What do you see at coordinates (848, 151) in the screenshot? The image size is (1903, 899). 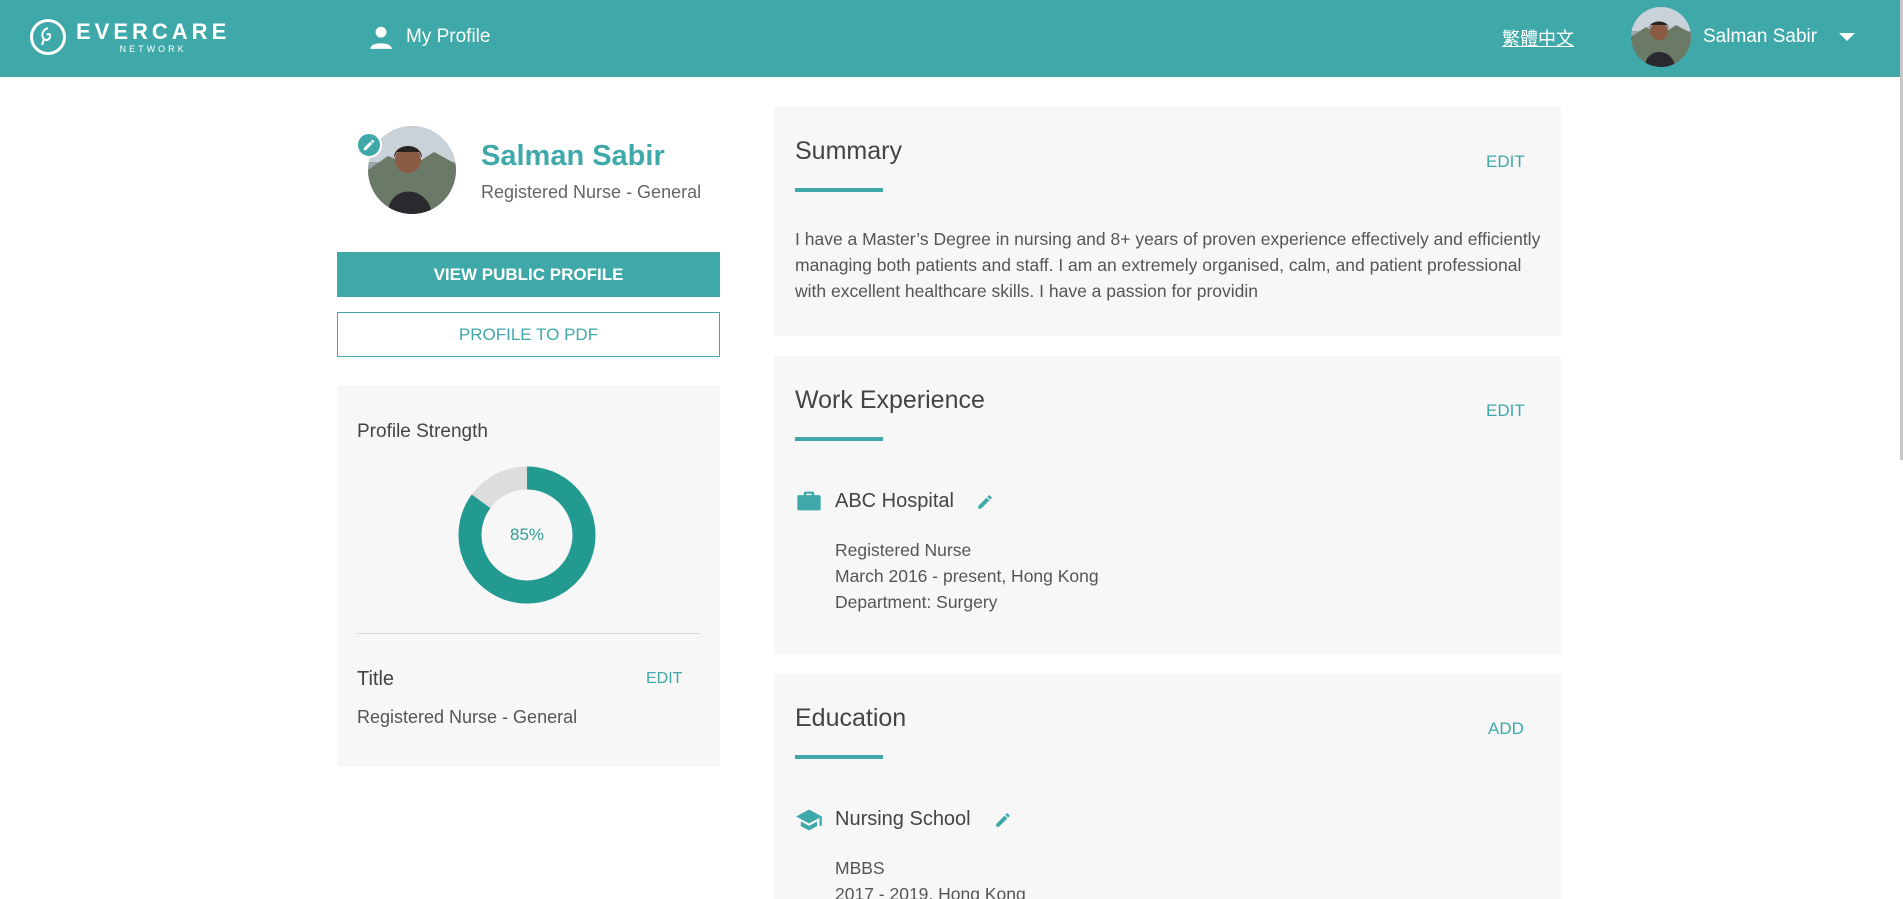 I see `summary-title: Summary` at bounding box center [848, 151].